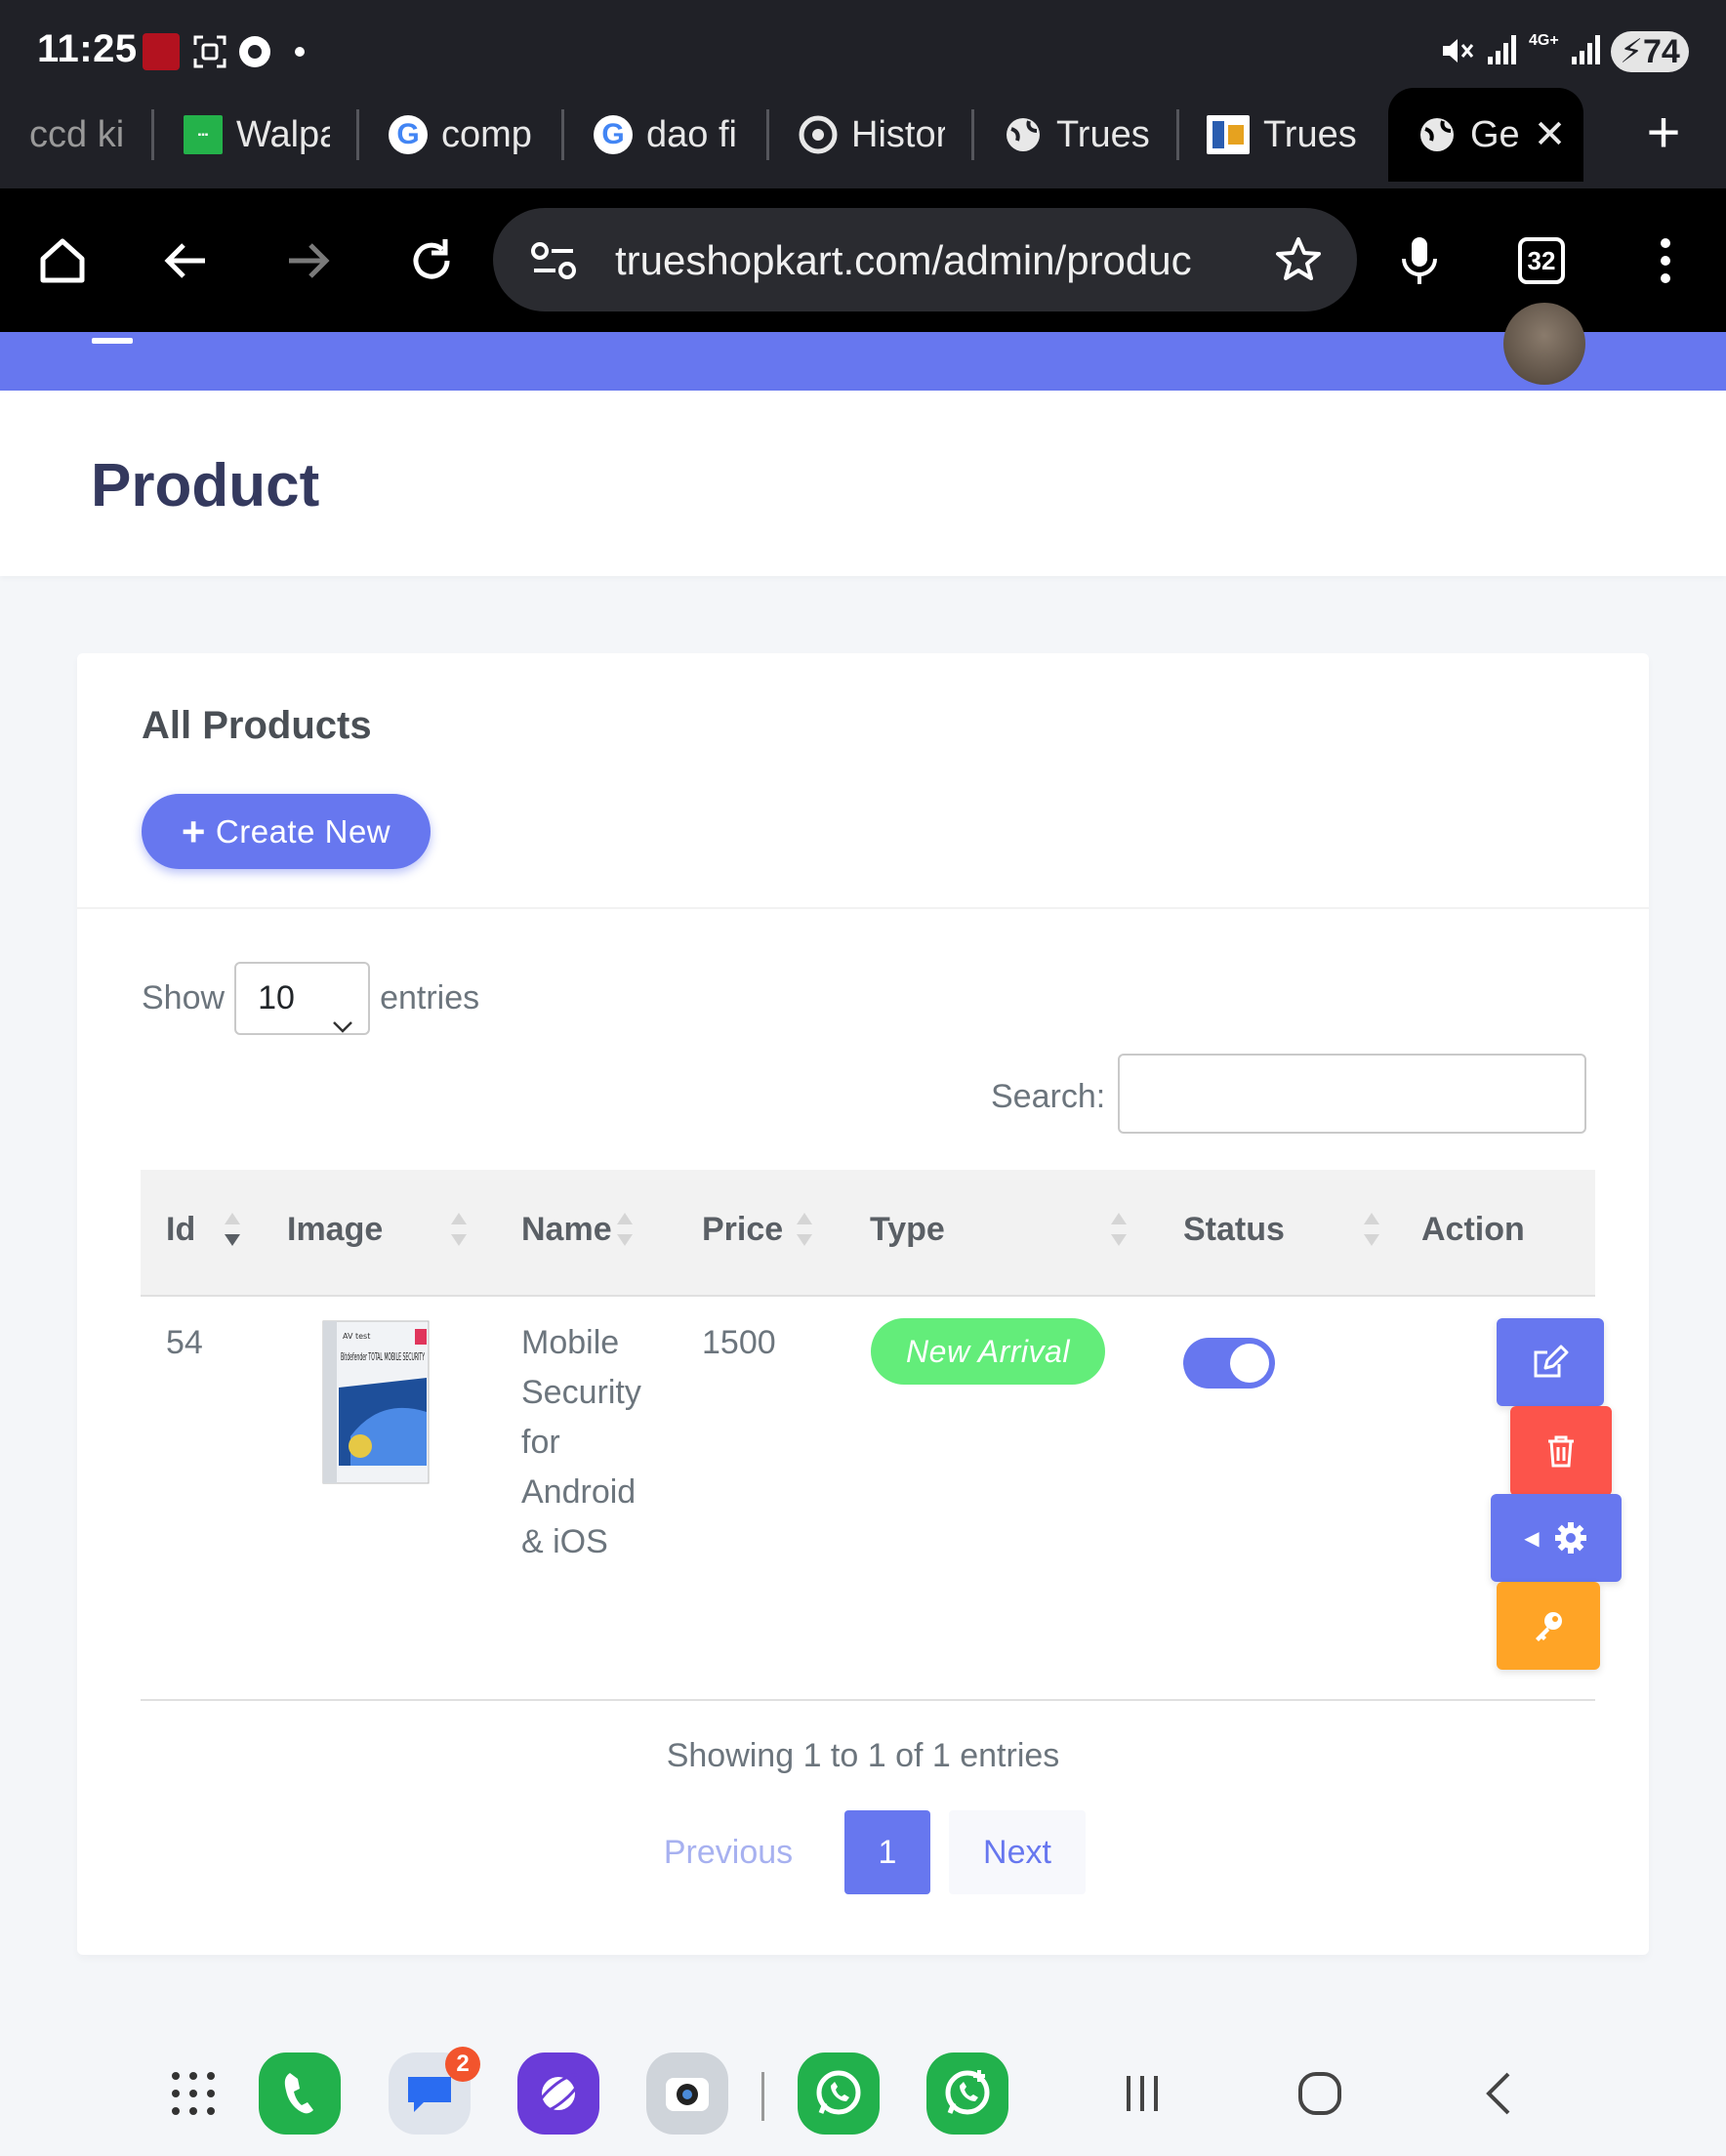 This screenshot has width=1726, height=2156. Describe the element at coordinates (553, 263) in the screenshot. I see `site-settings-icon` at that location.